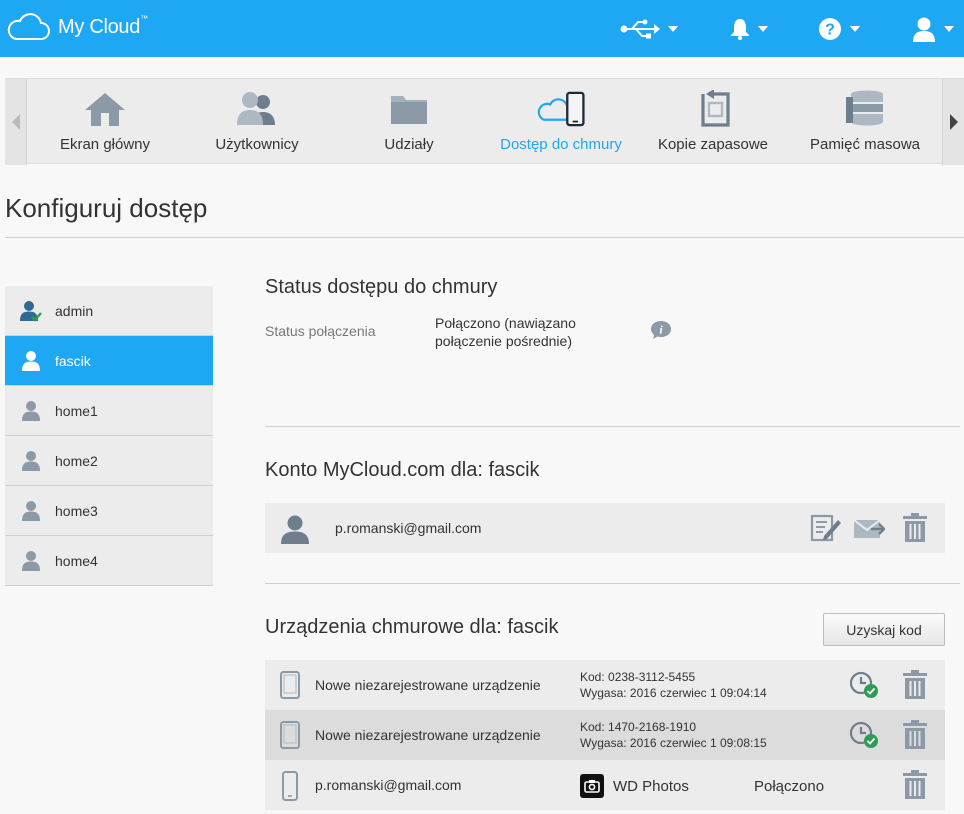  I want to click on device-app-name: WD Photos, so click(651, 786).